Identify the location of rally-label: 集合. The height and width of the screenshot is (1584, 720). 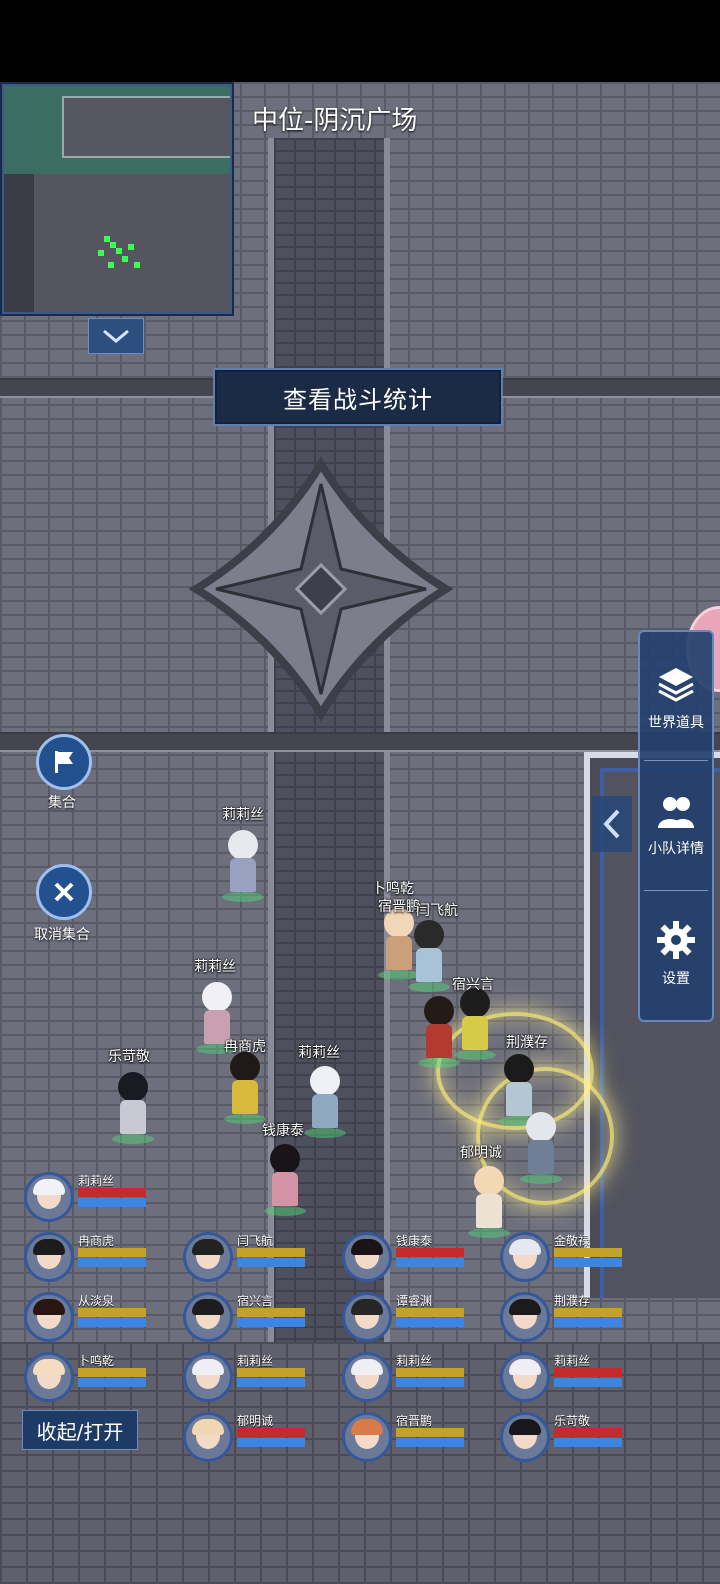
(62, 803).